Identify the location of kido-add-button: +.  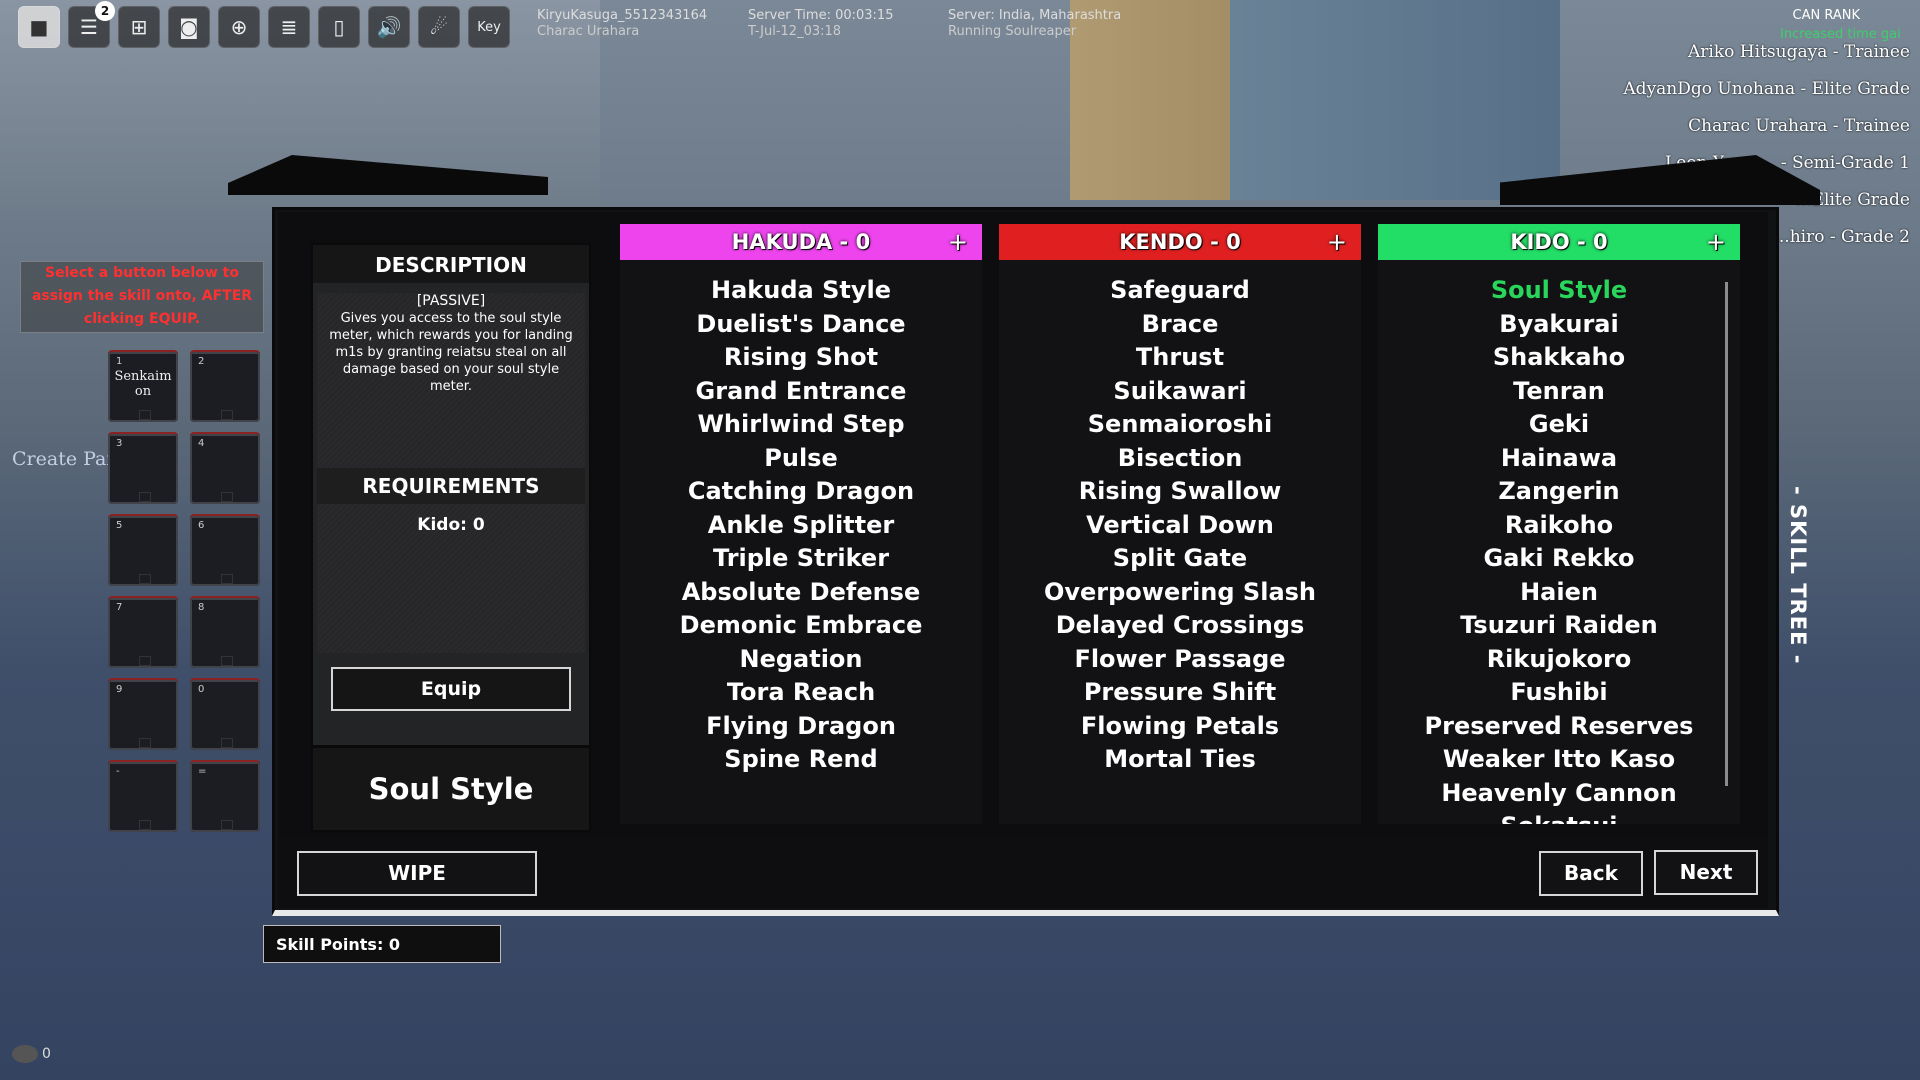
(1716, 242).